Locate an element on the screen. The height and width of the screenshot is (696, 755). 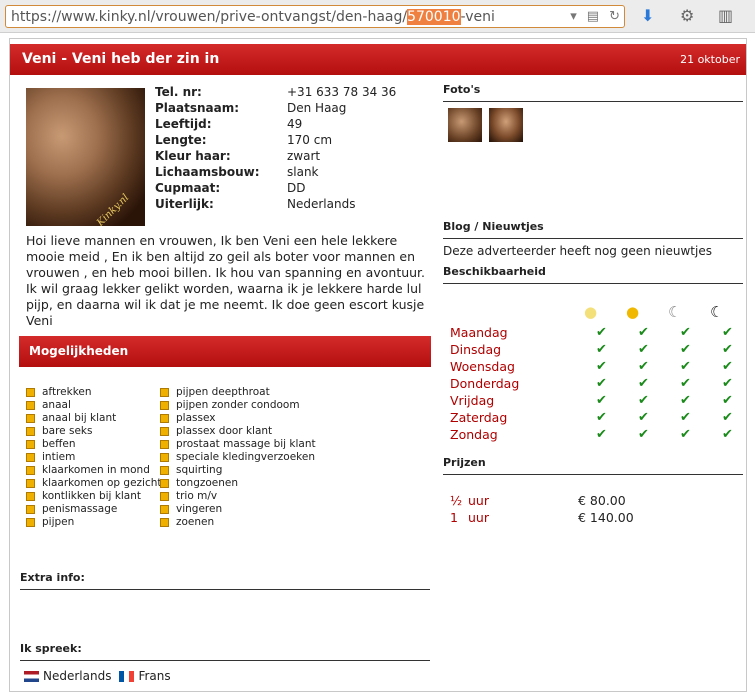
day-label: Donderdag is located at coordinates (485, 383).